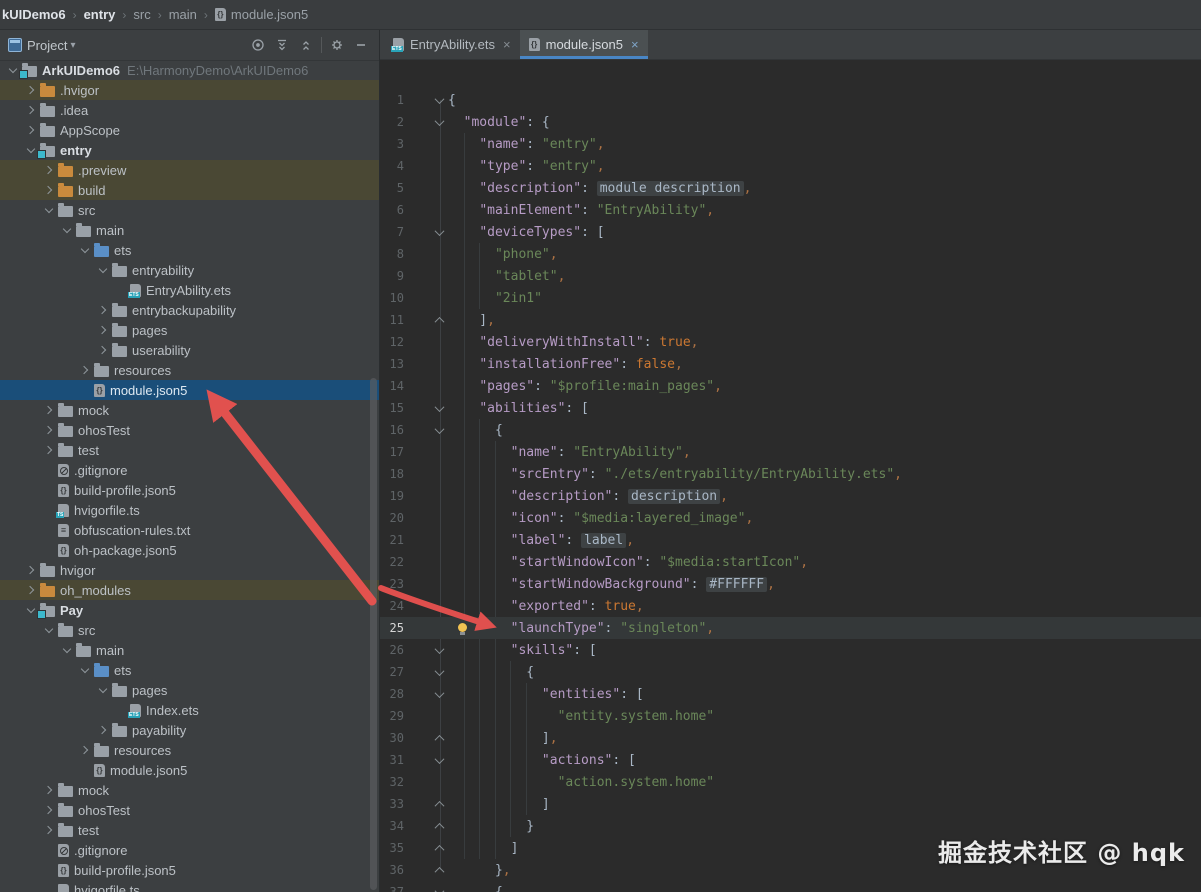 Image resolution: width=1201 pixels, height=892 pixels. I want to click on tree-item-userability: userability, so click(189, 350).